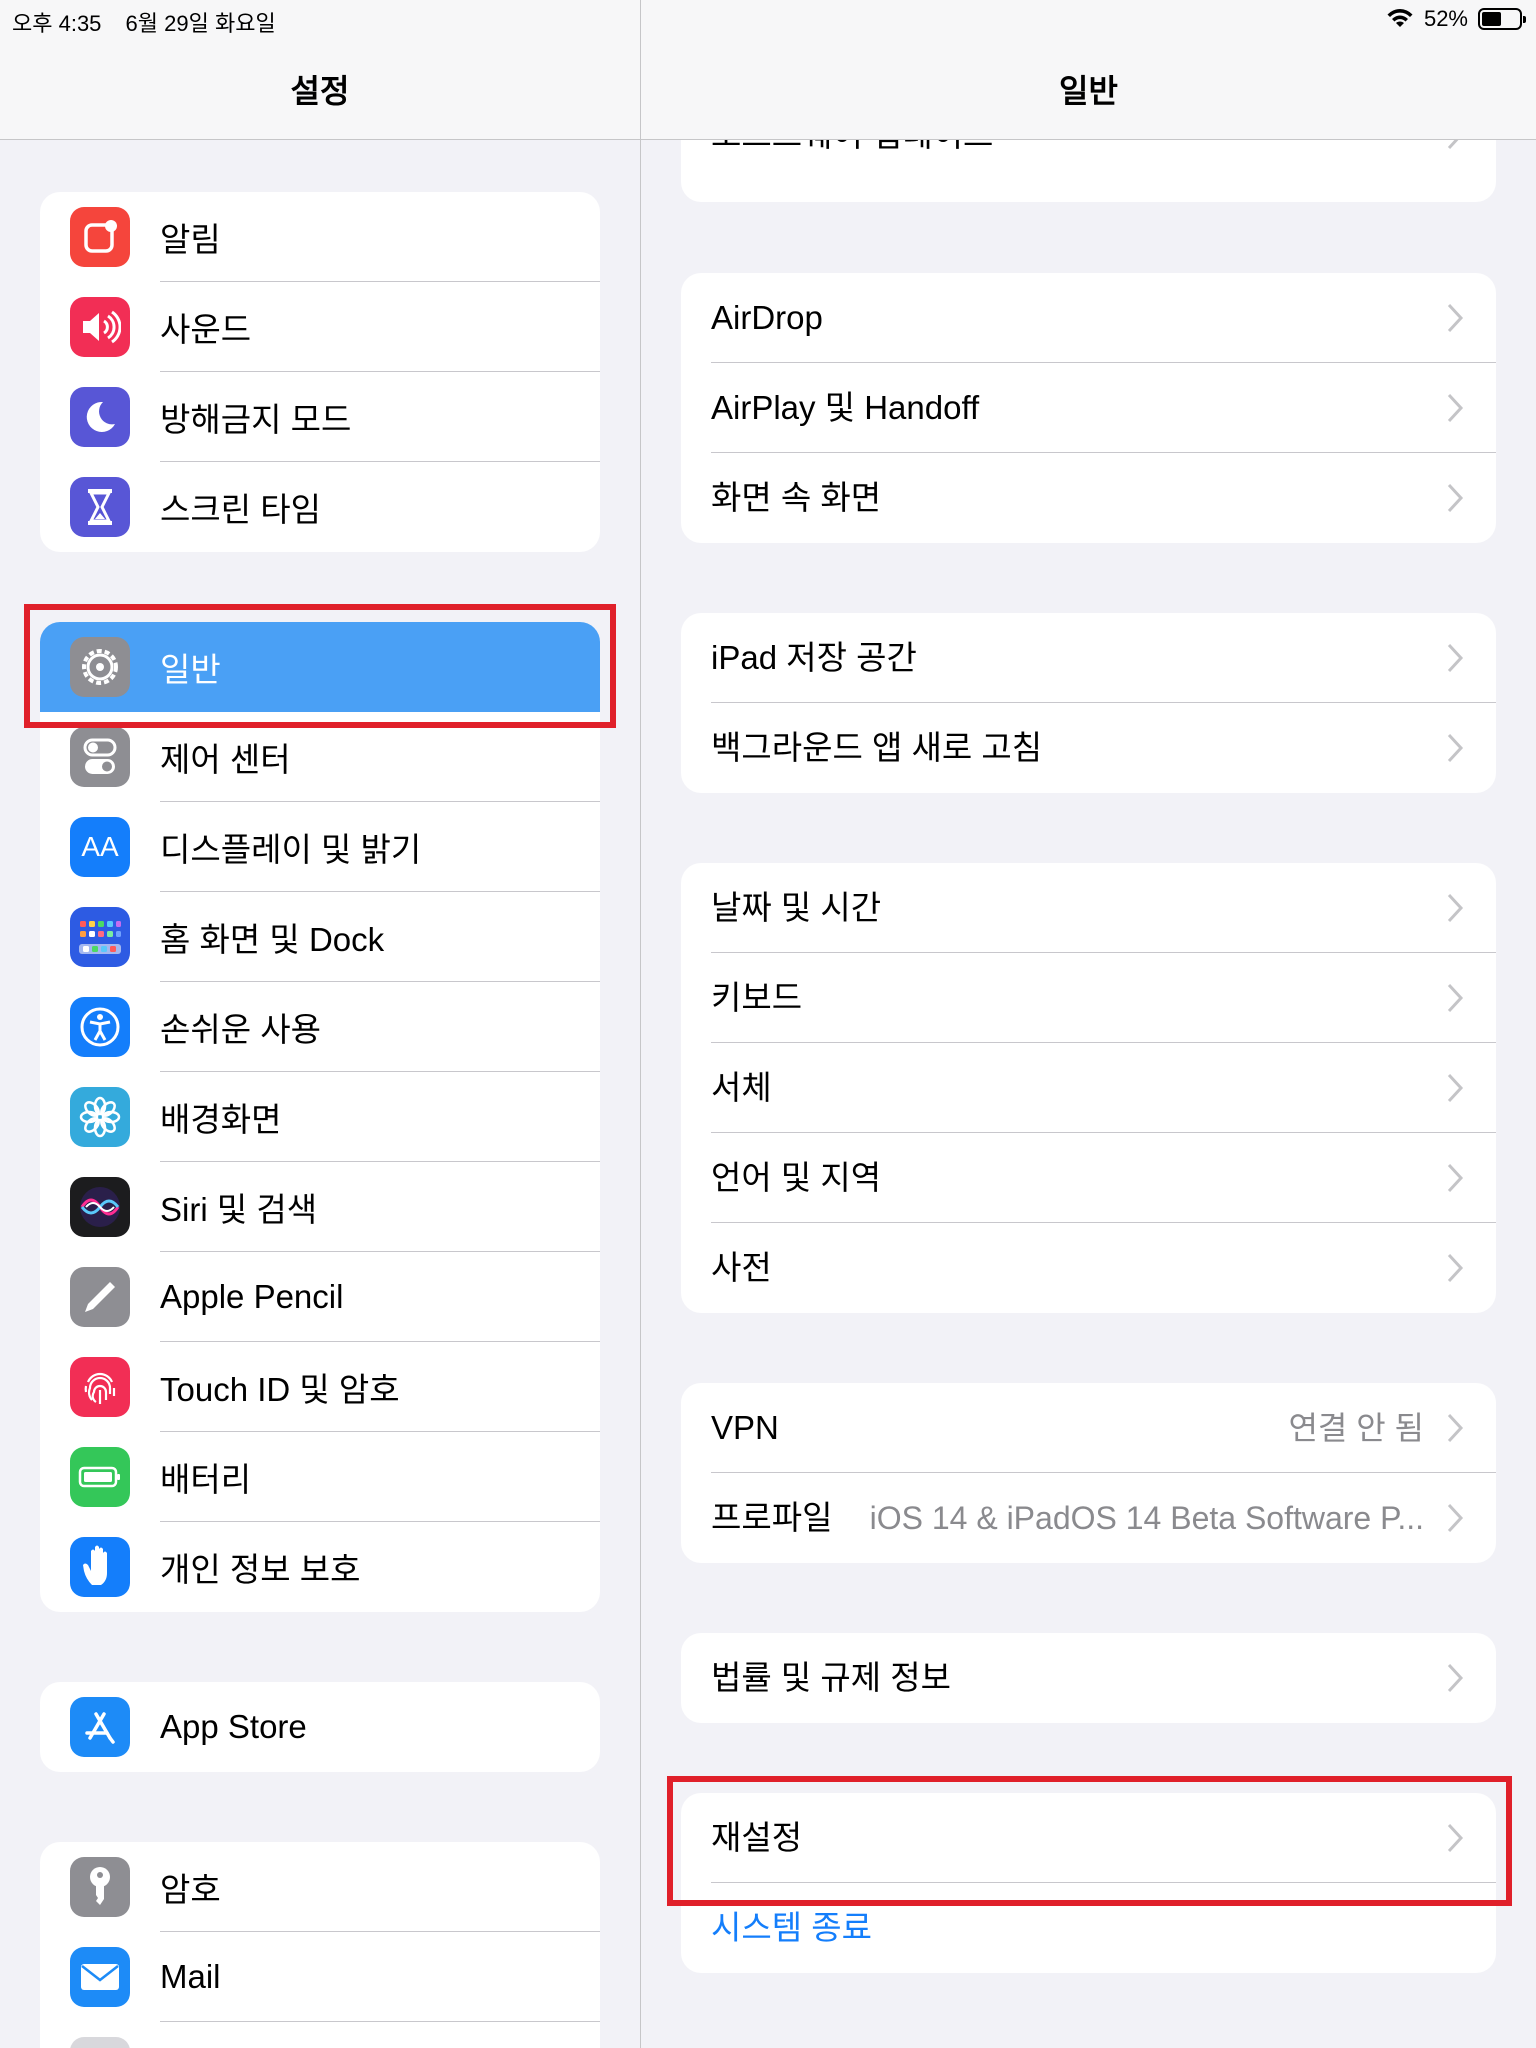 The width and height of the screenshot is (1536, 2048). What do you see at coordinates (240, 1029) in the screenshot?
I see `sidebar-item-label: 손쉬운 사용` at bounding box center [240, 1029].